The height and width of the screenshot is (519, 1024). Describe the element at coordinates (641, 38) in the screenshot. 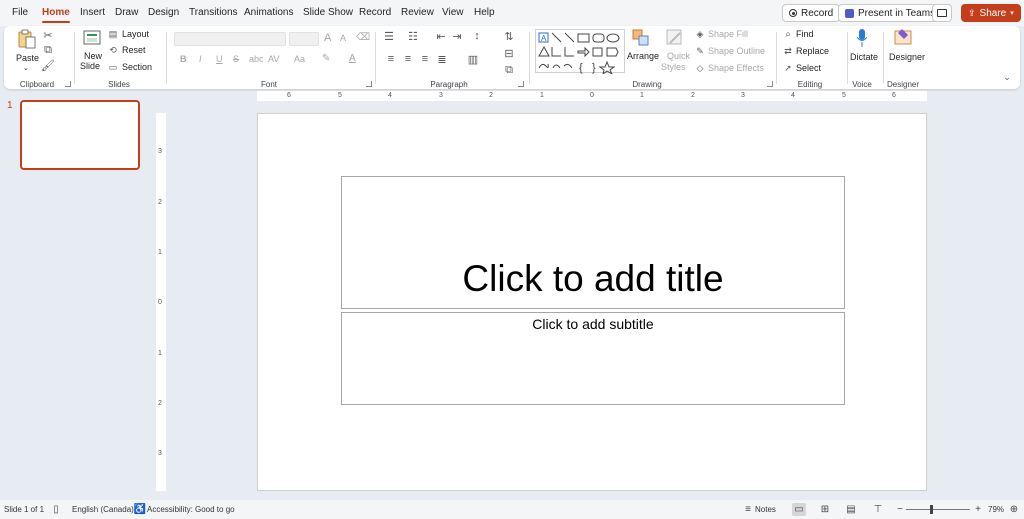

I see `arrange-icon` at that location.